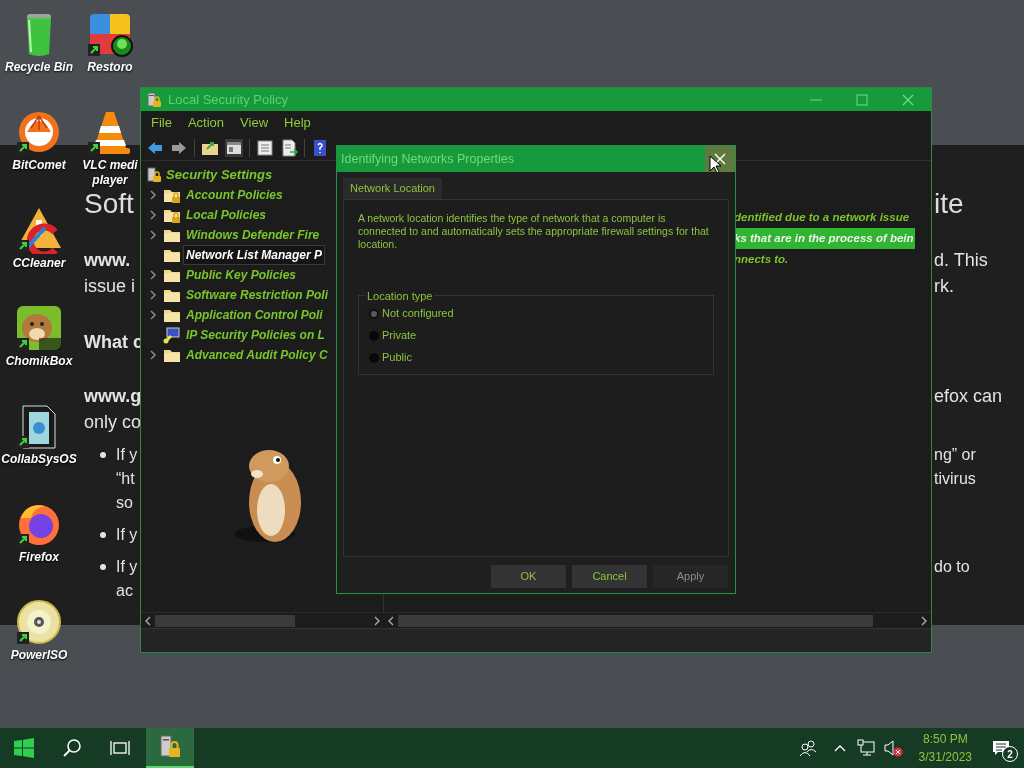  Describe the element at coordinates (257, 295) in the screenshot. I see `tree-item: Software Restriction Poli` at that location.